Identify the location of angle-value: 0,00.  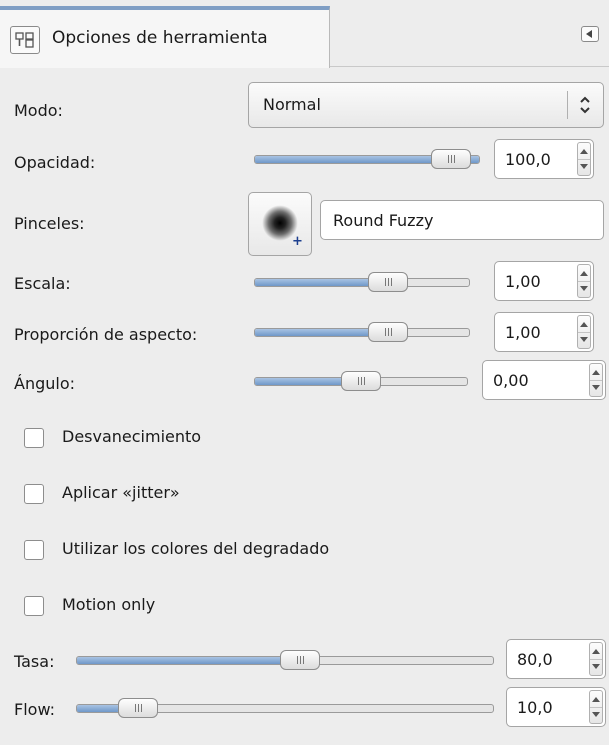
(511, 380).